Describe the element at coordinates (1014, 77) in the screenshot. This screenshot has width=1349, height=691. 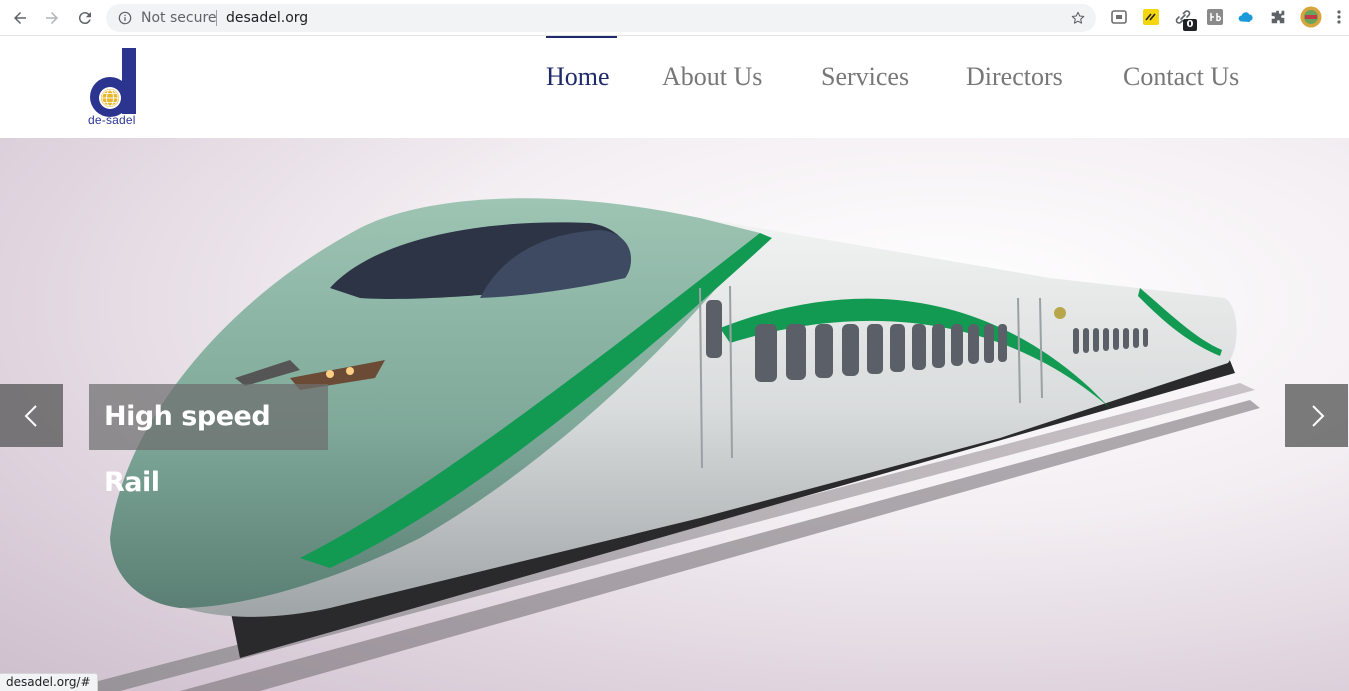
I see `nav-directors: Directors` at that location.